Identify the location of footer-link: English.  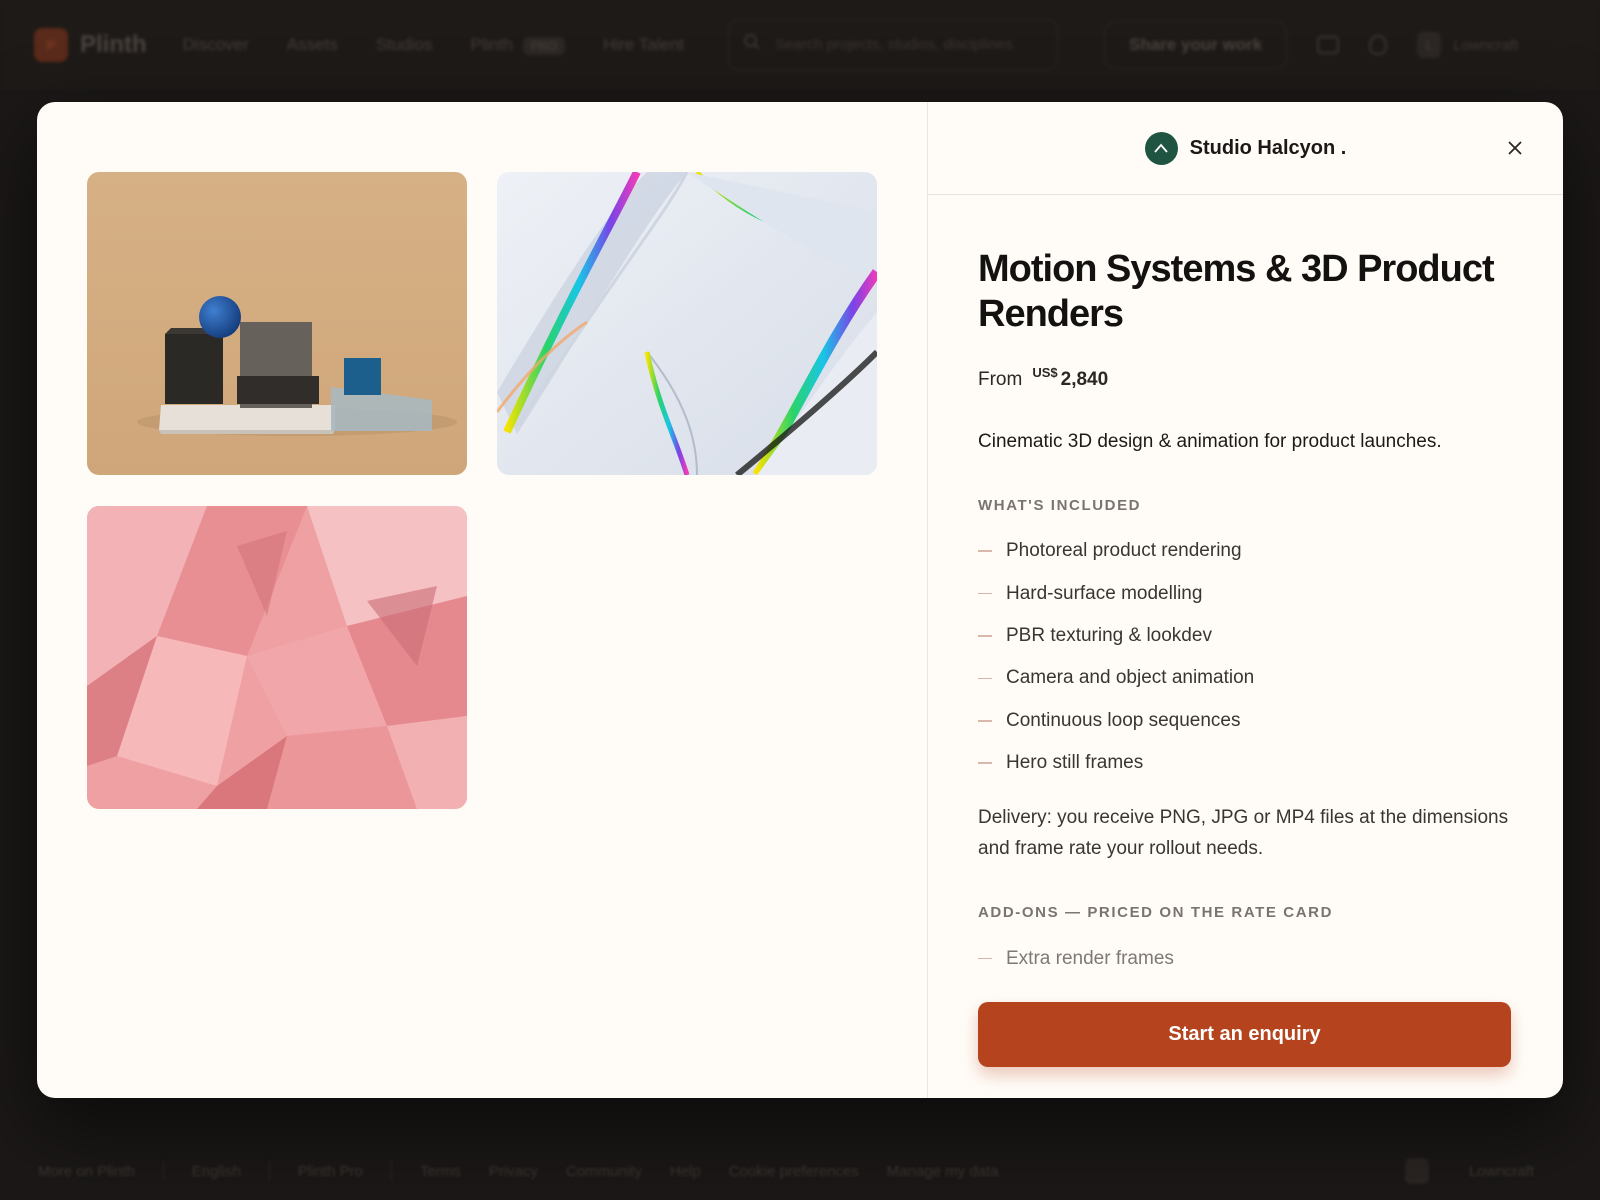
(216, 1171).